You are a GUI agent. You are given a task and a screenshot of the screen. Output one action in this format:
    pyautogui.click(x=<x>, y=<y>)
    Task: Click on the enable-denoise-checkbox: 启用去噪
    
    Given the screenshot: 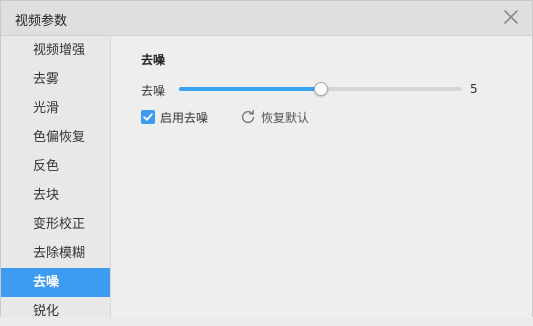 What is the action you would take?
    pyautogui.click(x=174, y=117)
    